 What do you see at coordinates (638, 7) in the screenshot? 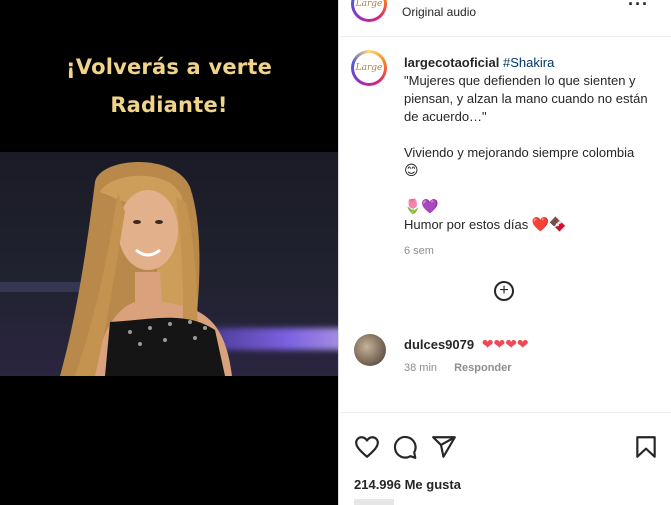
I see `more-horizontal-icon: ···` at bounding box center [638, 7].